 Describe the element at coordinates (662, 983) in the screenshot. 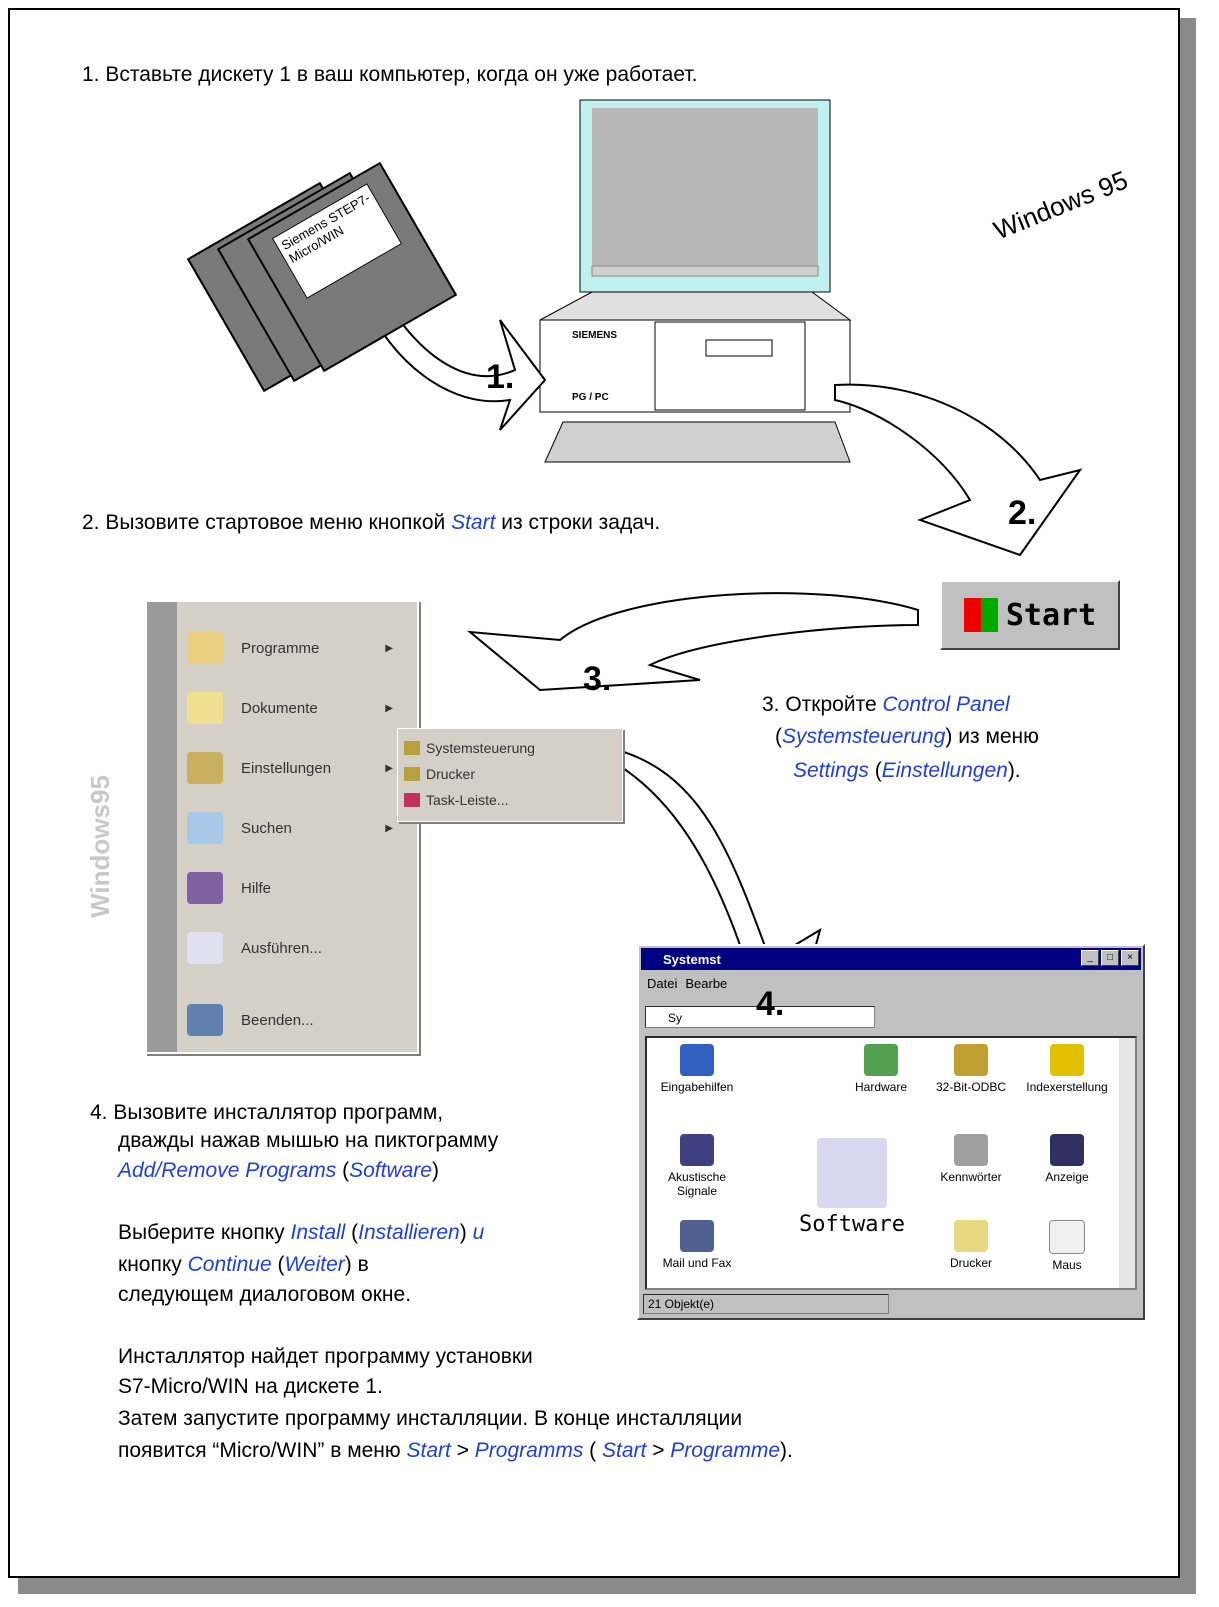

I see `menu-datei: Datei` at that location.